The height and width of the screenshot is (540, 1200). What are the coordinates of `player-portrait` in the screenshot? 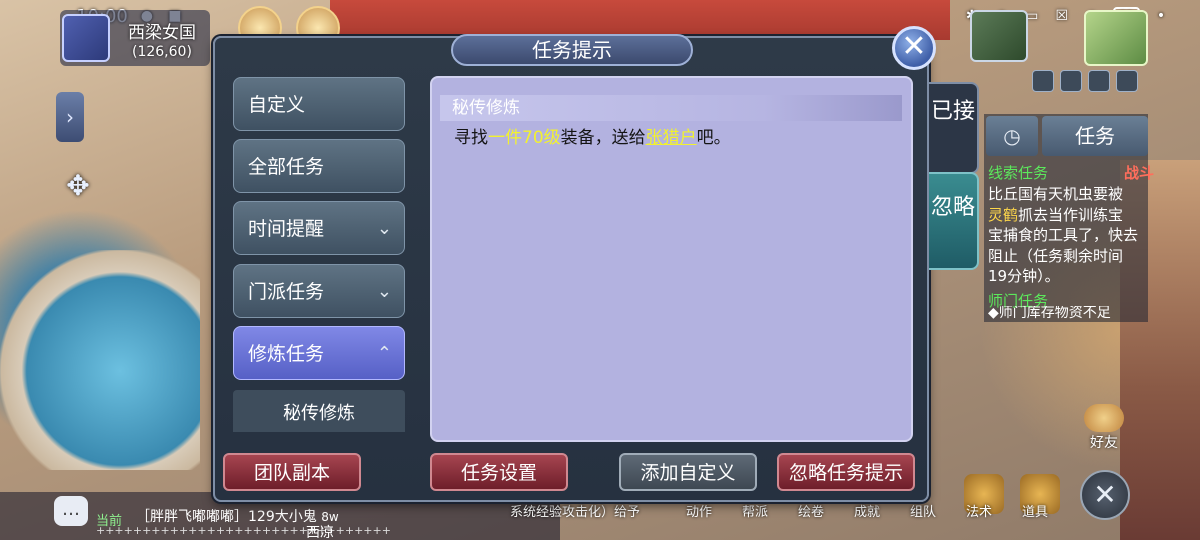 It's located at (1116, 38).